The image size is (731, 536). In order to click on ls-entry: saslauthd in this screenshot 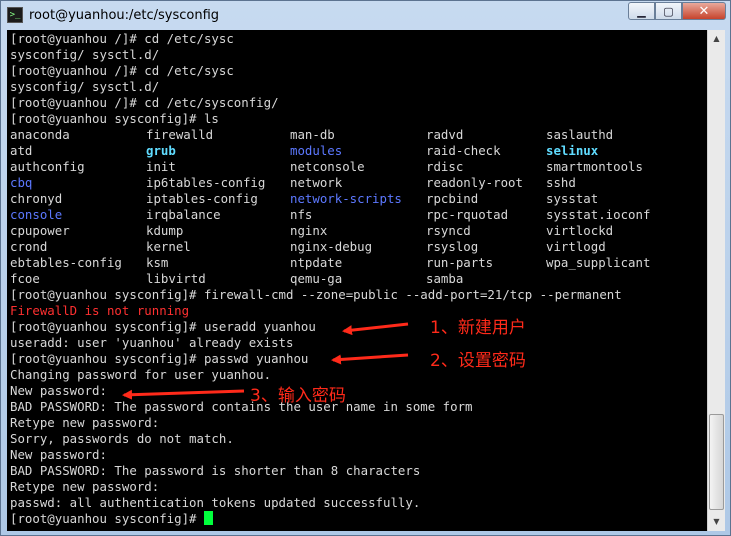, I will do `click(580, 134)`.